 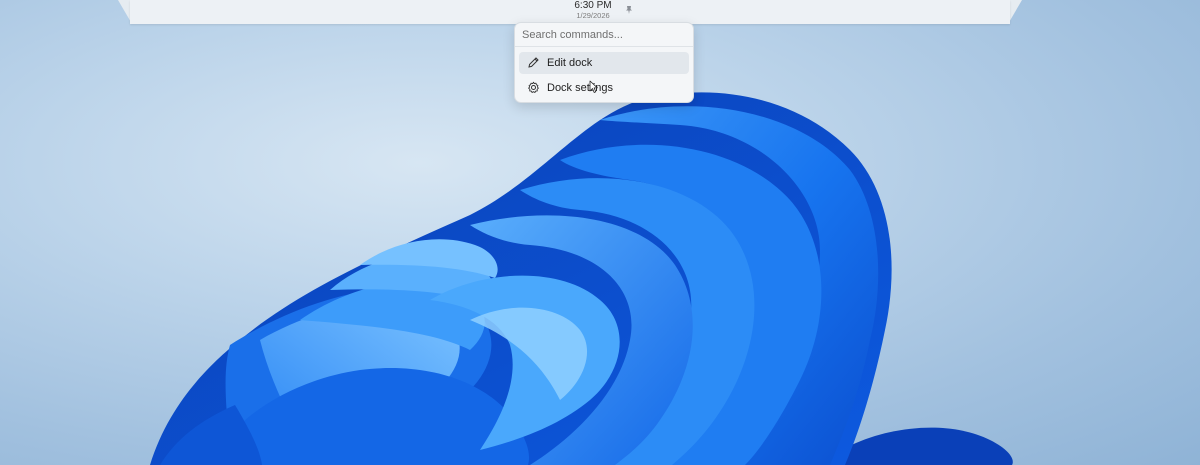 I want to click on top-dock: 6:30 PM 1/29/2026, so click(x=600, y=12).